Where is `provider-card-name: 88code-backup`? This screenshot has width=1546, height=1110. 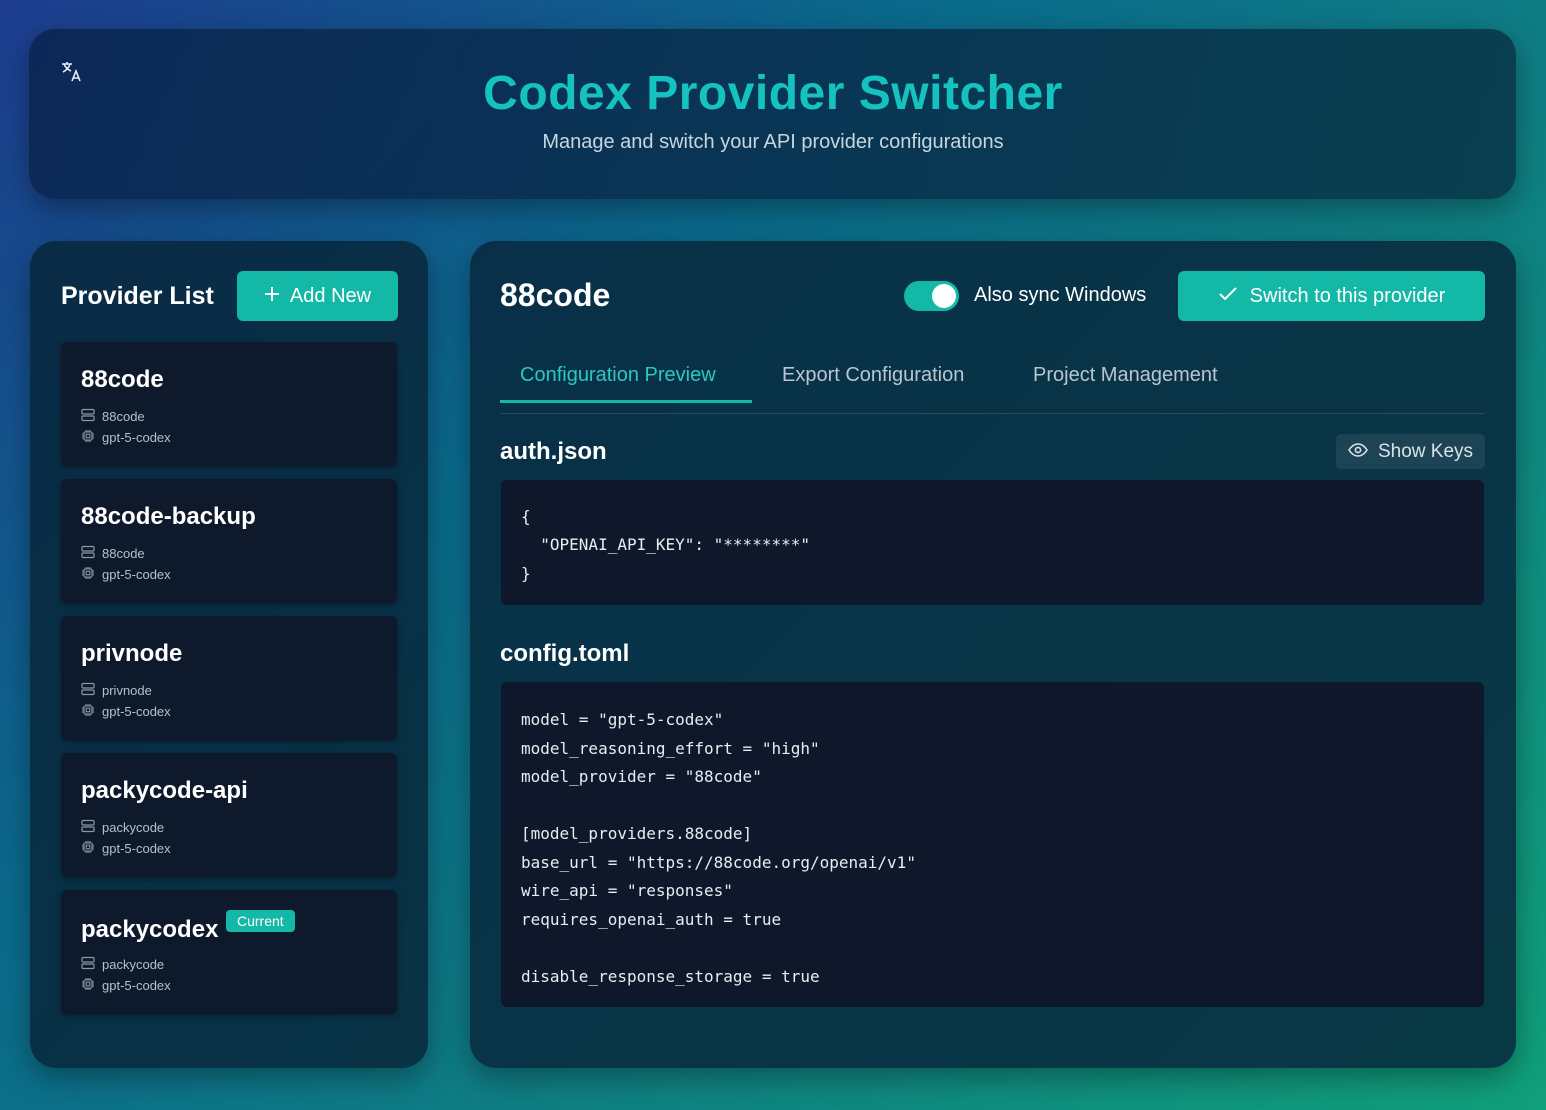 provider-card-name: 88code-backup is located at coordinates (168, 516).